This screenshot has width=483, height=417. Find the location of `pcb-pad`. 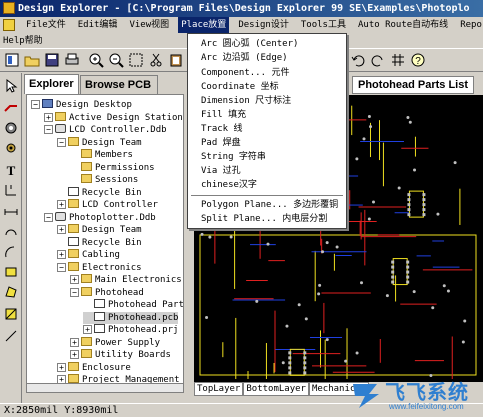

pcb-pad is located at coordinates (424, 200).